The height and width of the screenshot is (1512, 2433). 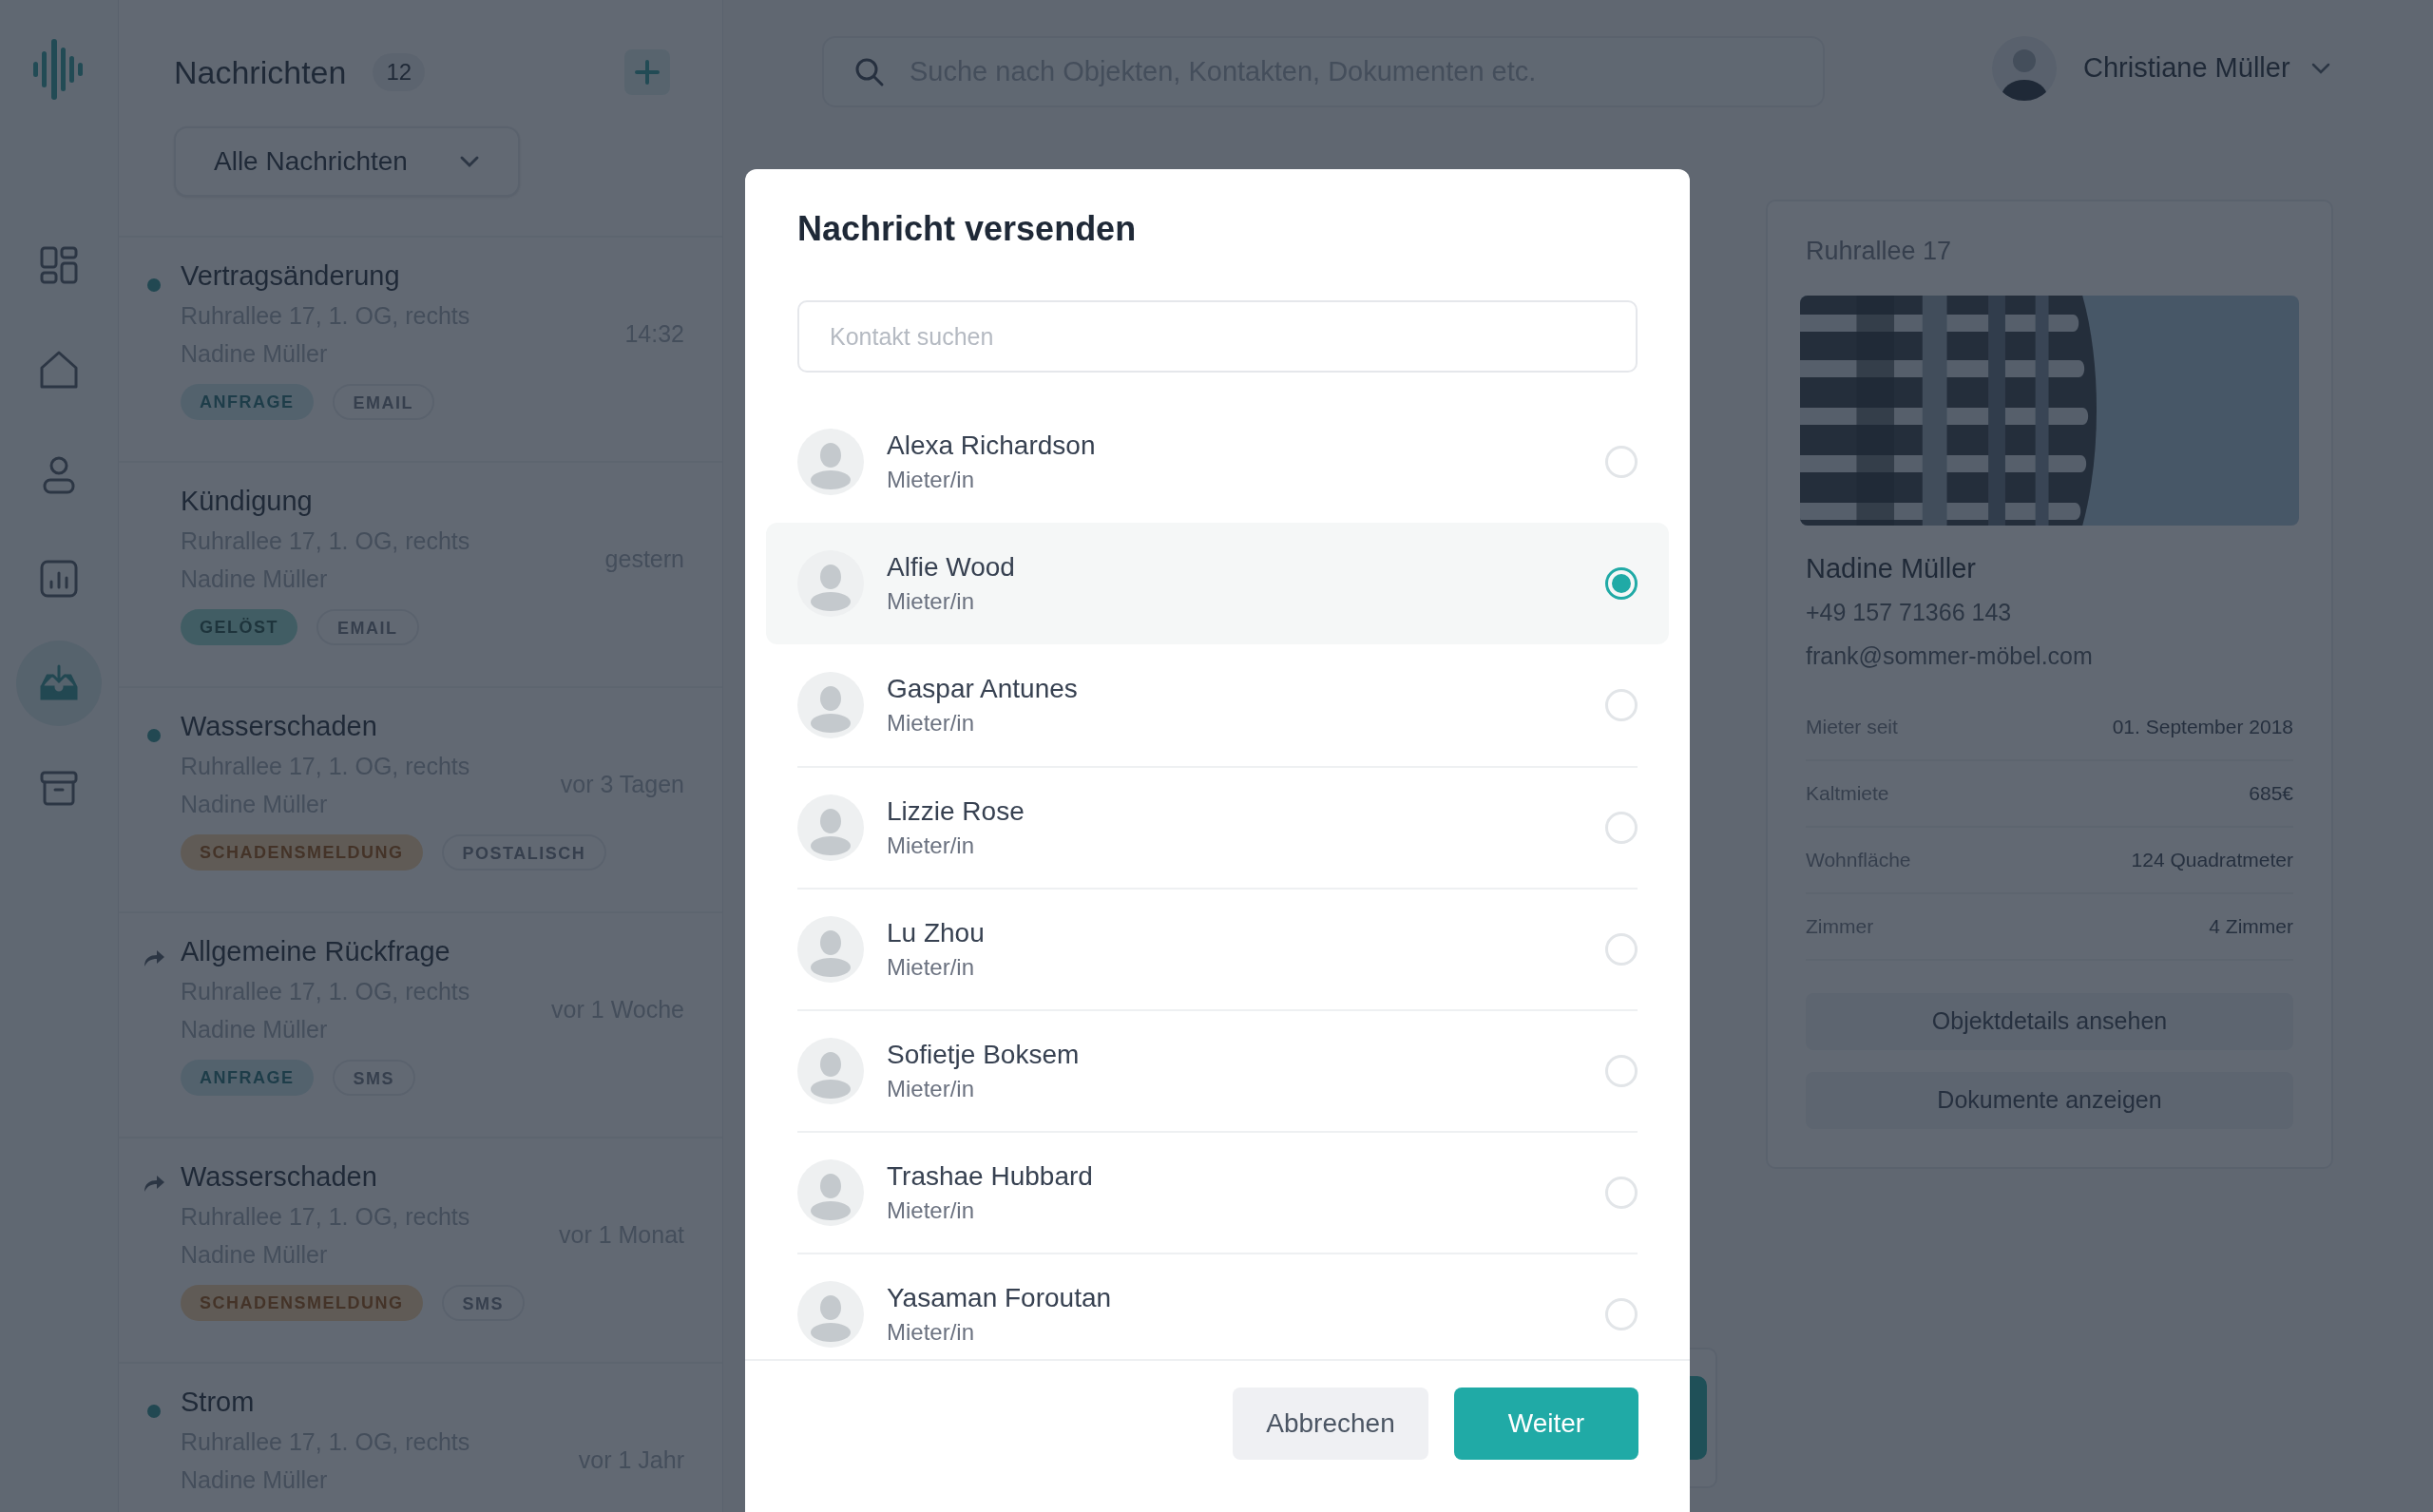 I want to click on contact-row: Alexa Richardson Mieter/in, so click(x=1217, y=462).